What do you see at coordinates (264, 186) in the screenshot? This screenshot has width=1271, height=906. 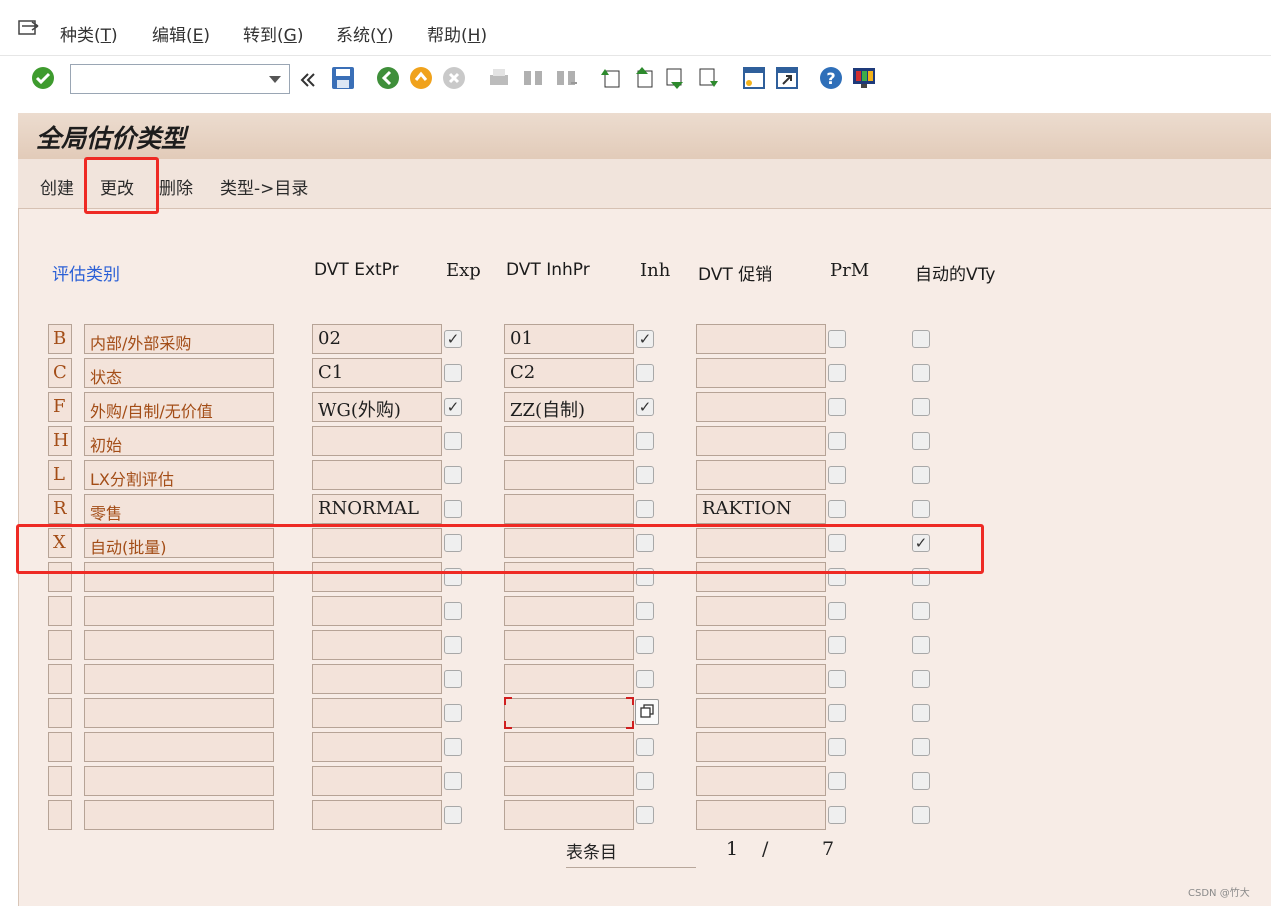 I see `type-directory-button: 类型->目录` at bounding box center [264, 186].